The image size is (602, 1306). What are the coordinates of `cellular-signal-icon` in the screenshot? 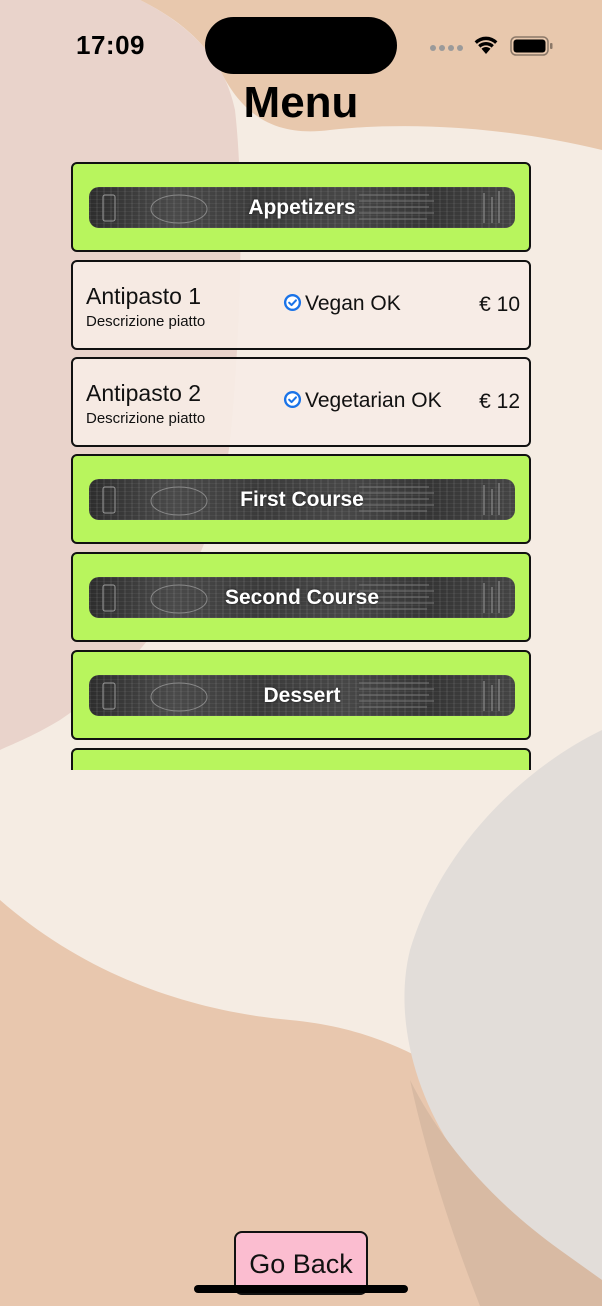 It's located at (447, 49).